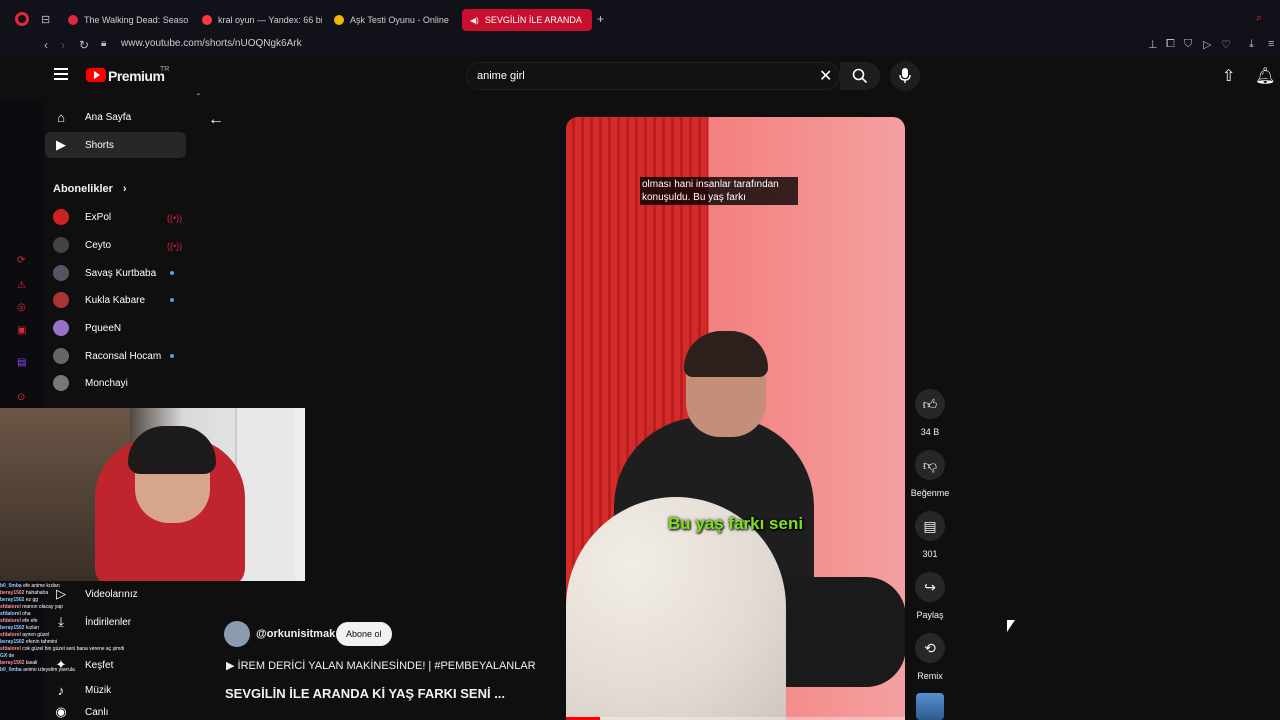 The image size is (1280, 720). I want to click on shield-icon: ⛉, so click(1188, 44).